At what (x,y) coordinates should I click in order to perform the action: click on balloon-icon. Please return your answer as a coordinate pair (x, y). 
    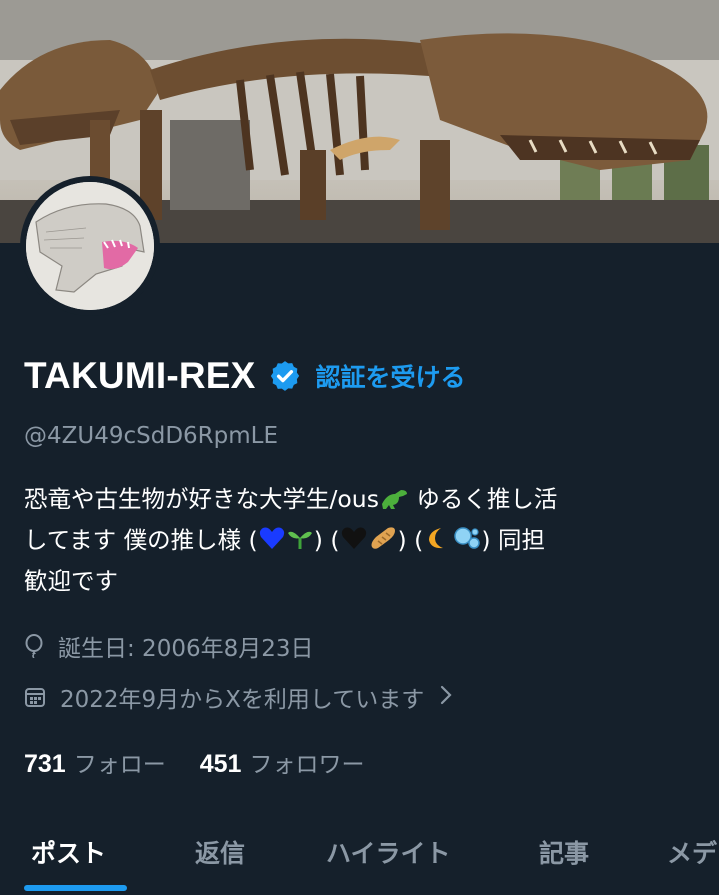
    Looking at the image, I should click on (34, 646).